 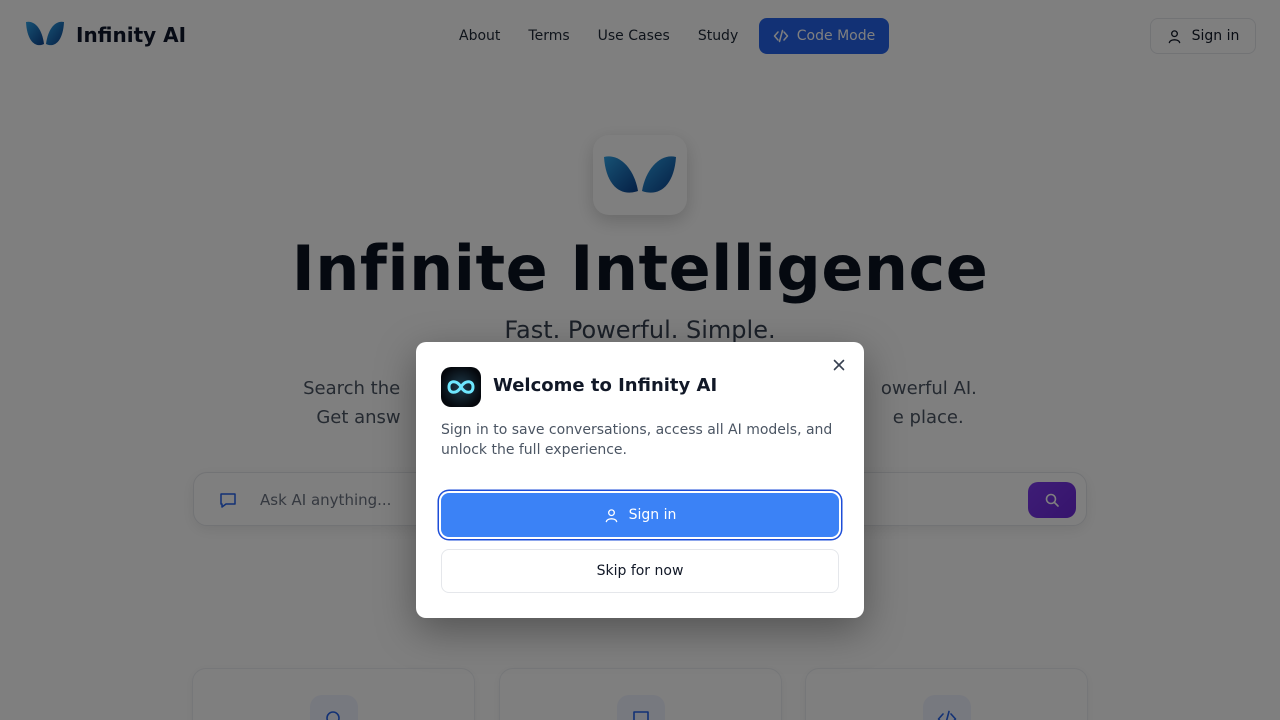 I want to click on close-icon, so click(x=839, y=365).